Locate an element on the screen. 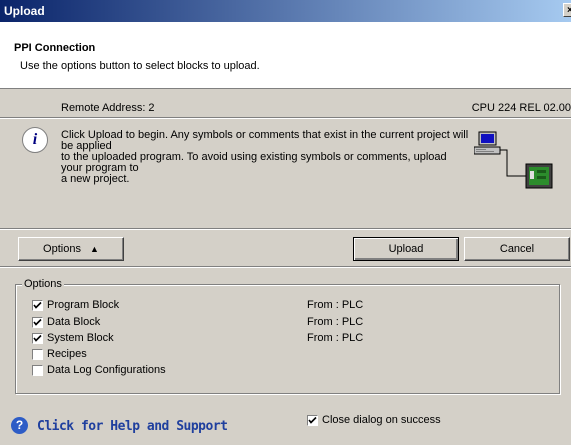  help-icon: ? is located at coordinates (19, 425).